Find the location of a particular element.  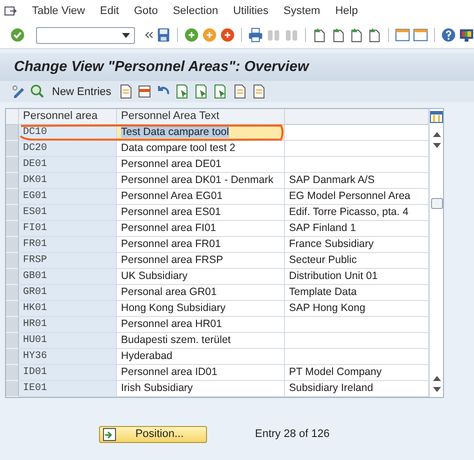

column-header: Personnel Area Text is located at coordinates (201, 117).